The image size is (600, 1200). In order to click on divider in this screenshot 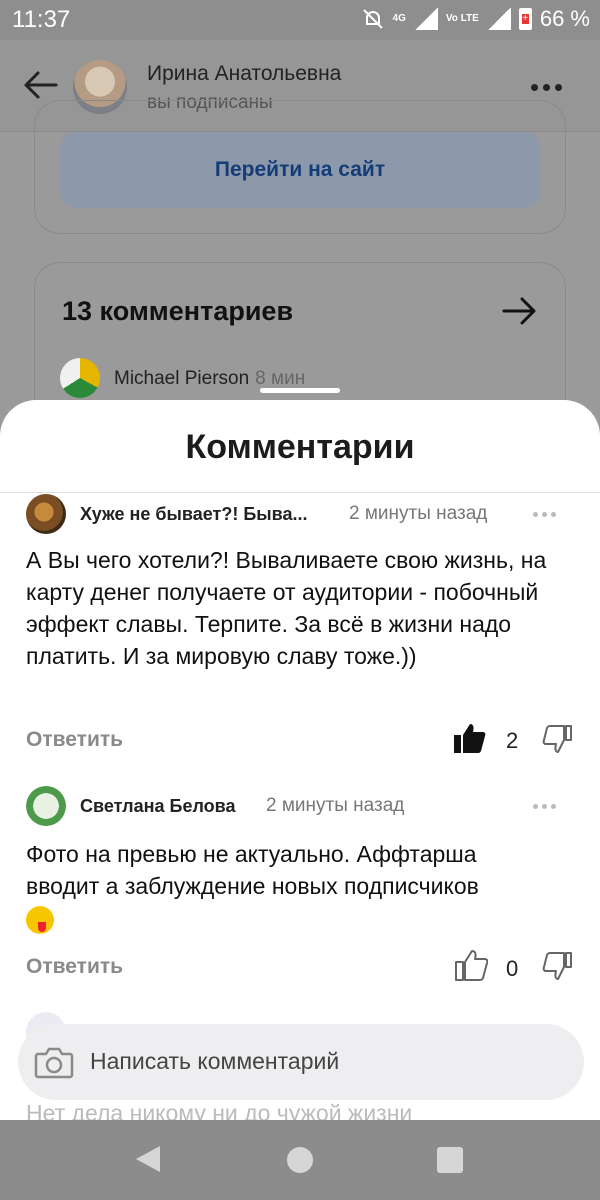, I will do `click(300, 492)`.